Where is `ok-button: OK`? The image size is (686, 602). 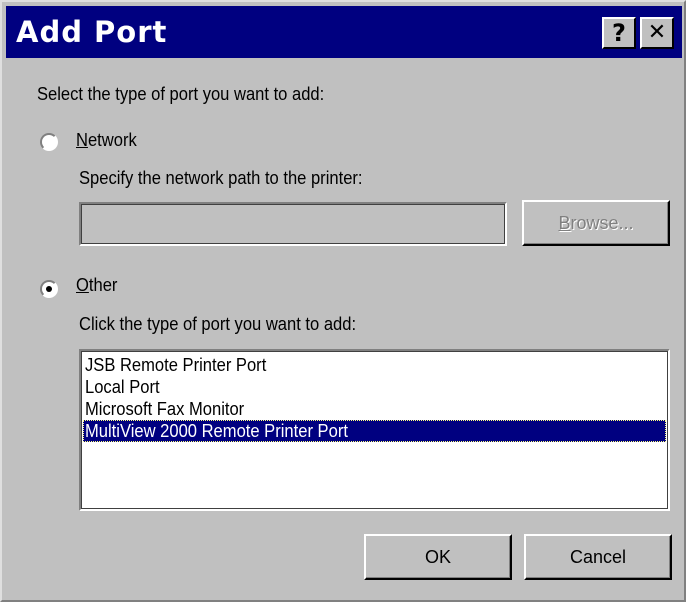
ok-button: OK is located at coordinates (438, 557).